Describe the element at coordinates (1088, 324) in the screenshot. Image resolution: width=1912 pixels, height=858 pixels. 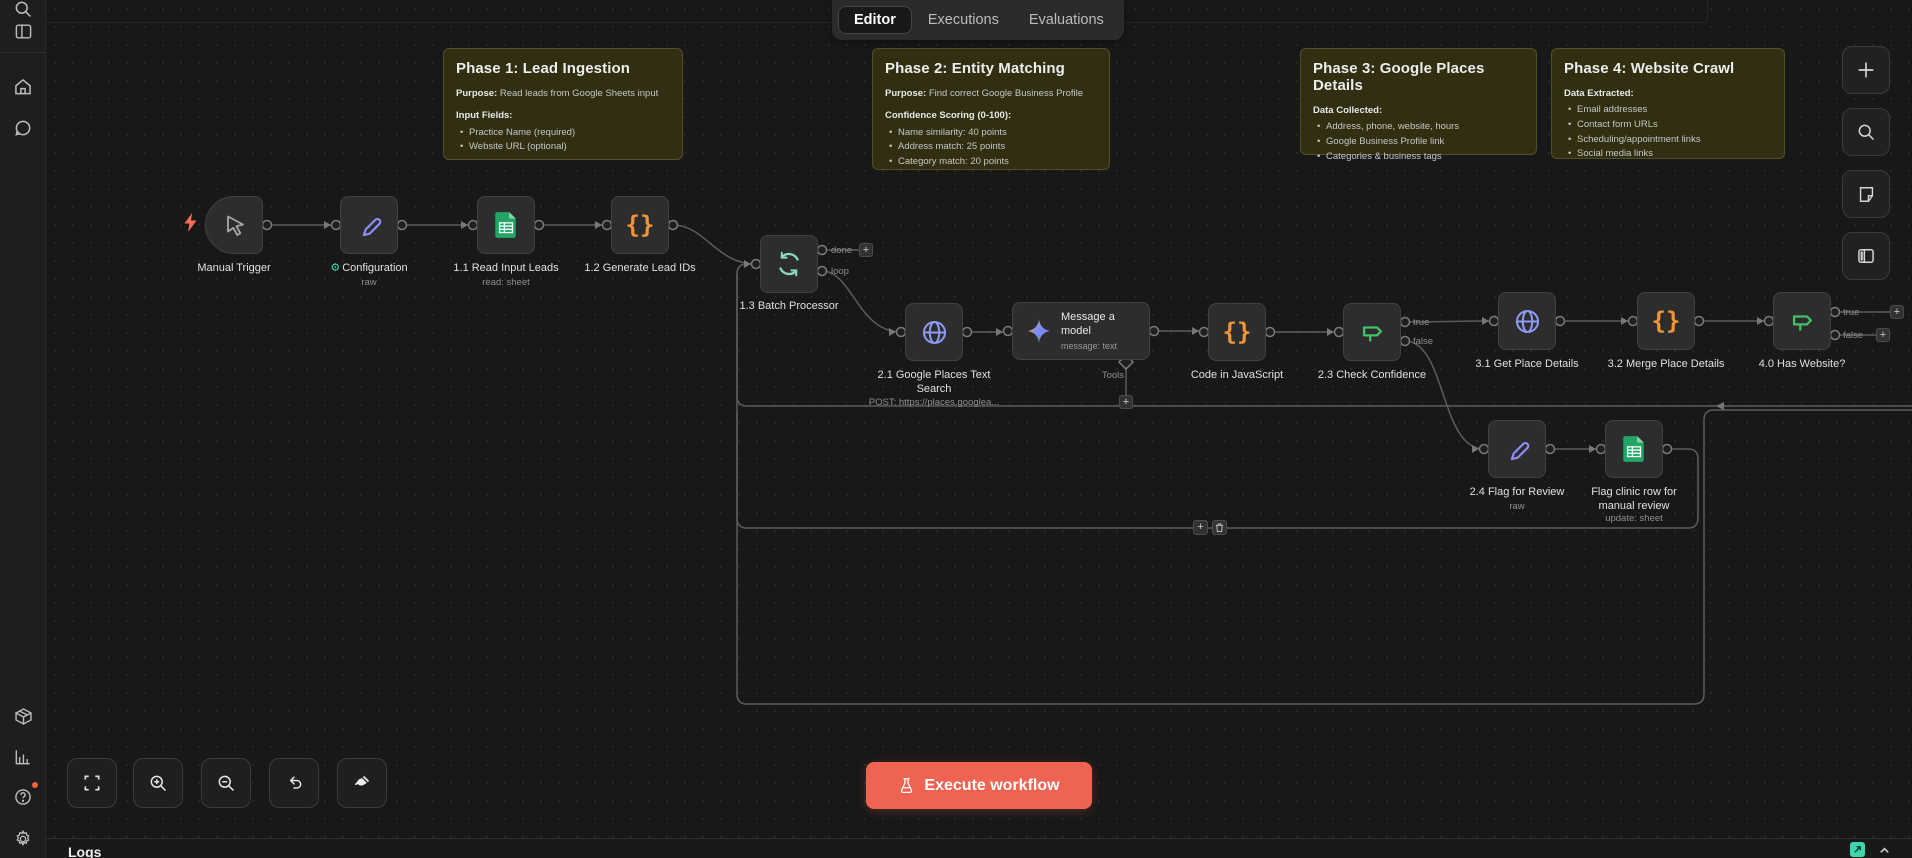
I see `node-inner-title: Message a model` at that location.